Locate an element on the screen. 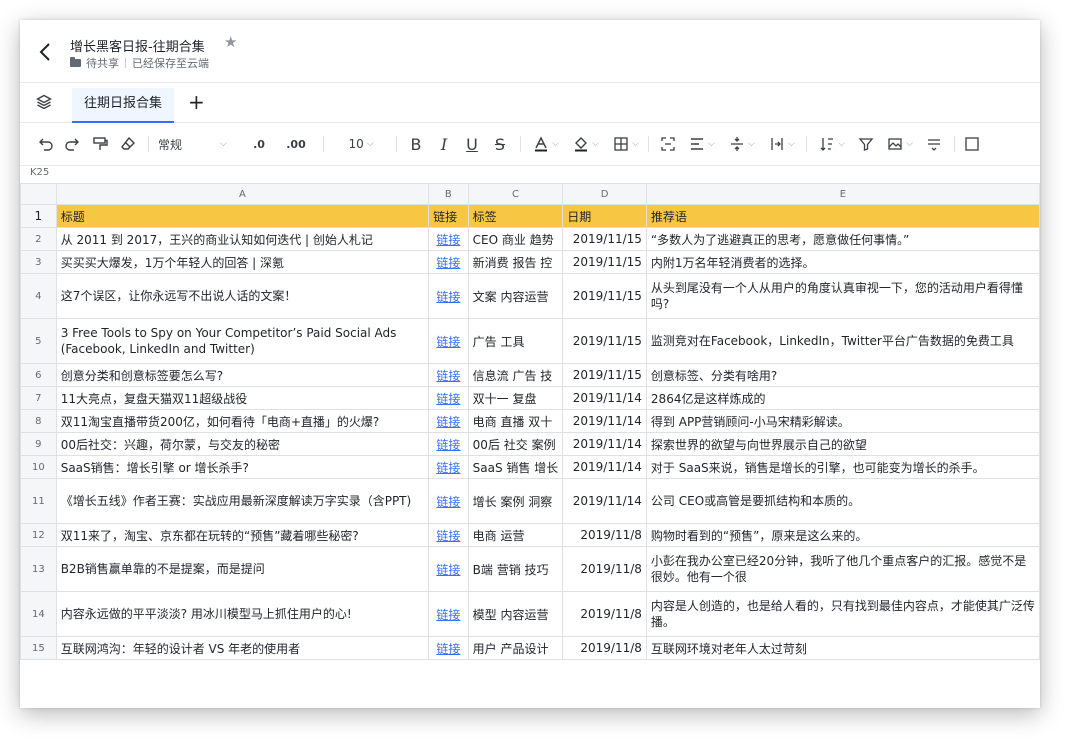 This screenshot has height=748, width=1080. cell-recommendation: 互联网环境对老年人太过苛刻 is located at coordinates (842, 648).